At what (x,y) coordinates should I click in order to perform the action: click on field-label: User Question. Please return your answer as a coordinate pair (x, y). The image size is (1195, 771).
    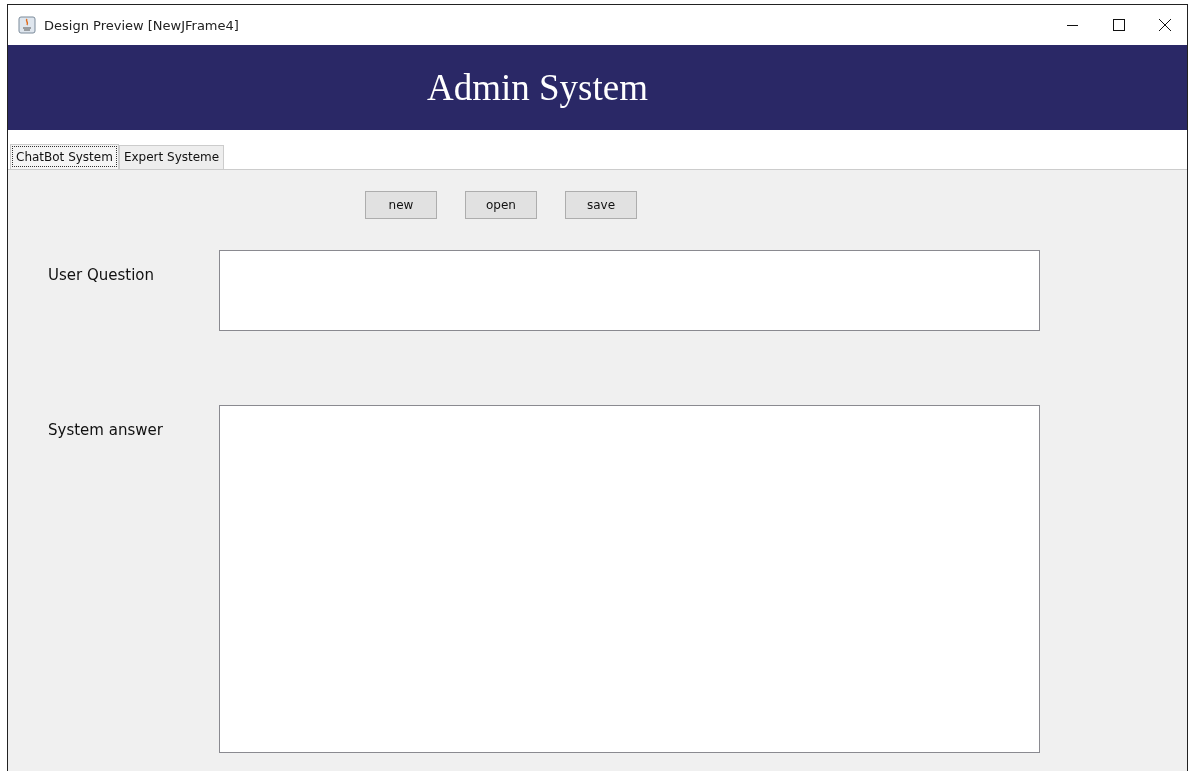
    Looking at the image, I should click on (102, 275).